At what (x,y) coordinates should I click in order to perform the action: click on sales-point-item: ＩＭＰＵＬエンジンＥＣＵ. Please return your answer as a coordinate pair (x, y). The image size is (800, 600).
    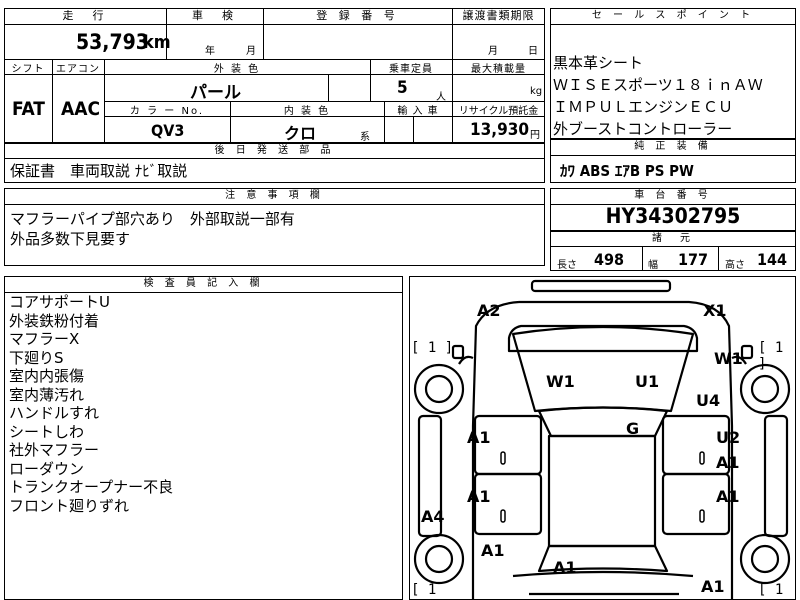
    Looking at the image, I should click on (643, 107).